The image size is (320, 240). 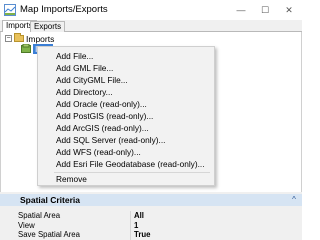 What do you see at coordinates (241, 10) in the screenshot?
I see `minimize-button: —` at bounding box center [241, 10].